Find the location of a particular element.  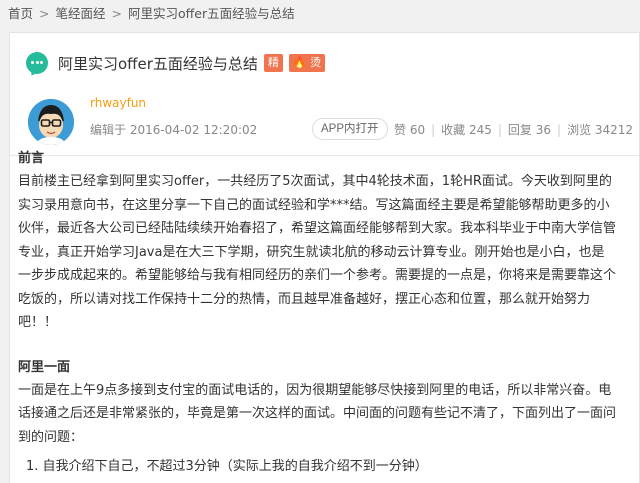

breadcrumb: 首页 > 笔经面经 > 阿里实习offer五面经验与总结 is located at coordinates (151, 13).